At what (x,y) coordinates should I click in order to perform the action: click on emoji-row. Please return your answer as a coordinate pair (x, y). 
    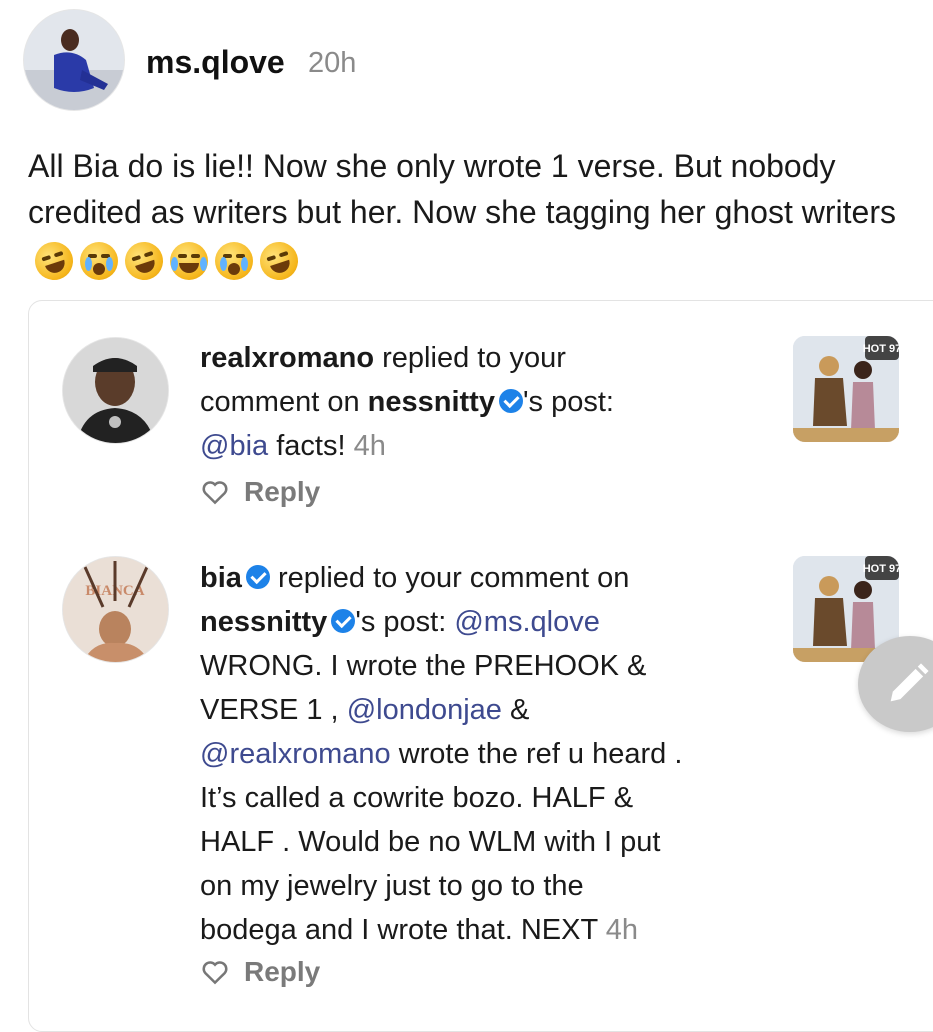
    Looking at the image, I should click on (165, 260).